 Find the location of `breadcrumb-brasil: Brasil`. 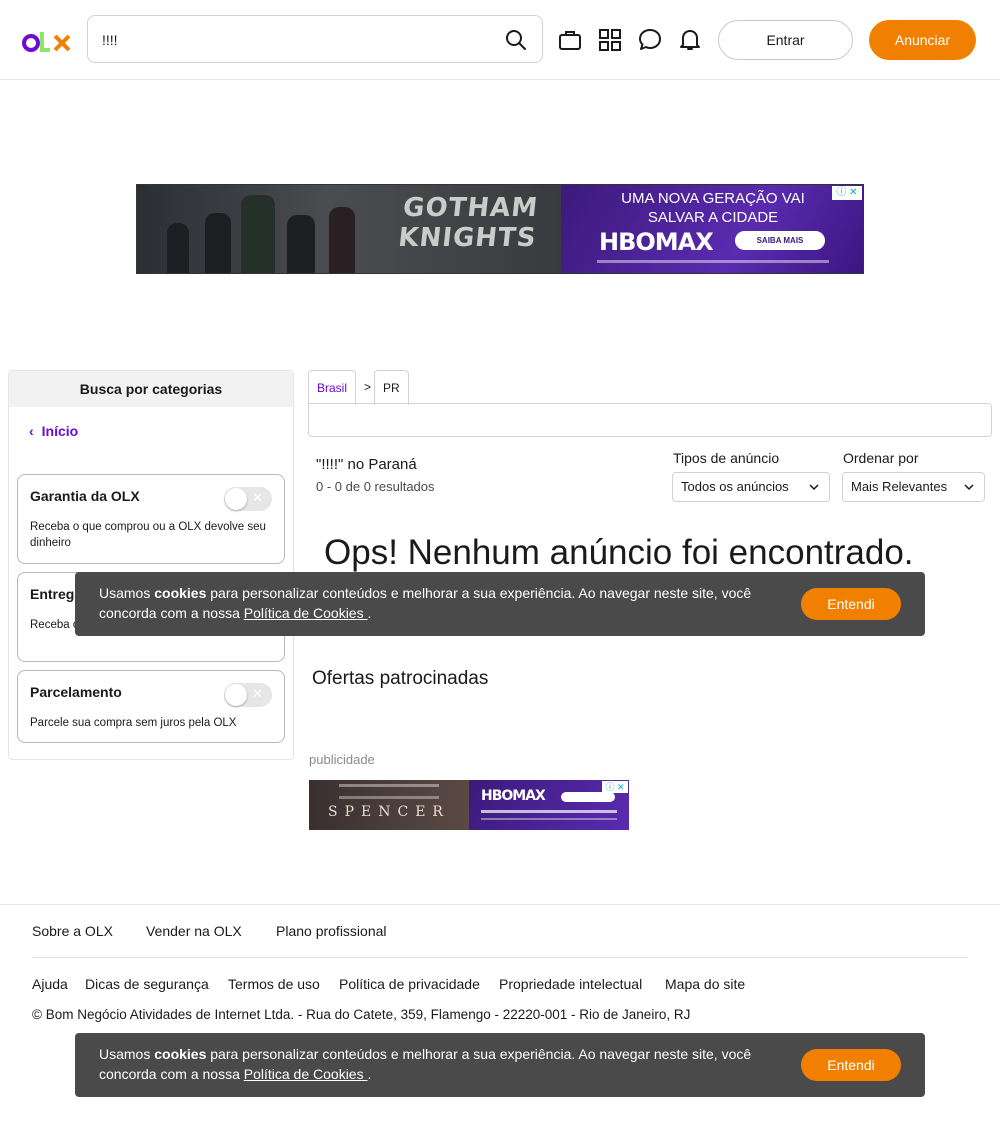

breadcrumb-brasil: Brasil is located at coordinates (332, 387).